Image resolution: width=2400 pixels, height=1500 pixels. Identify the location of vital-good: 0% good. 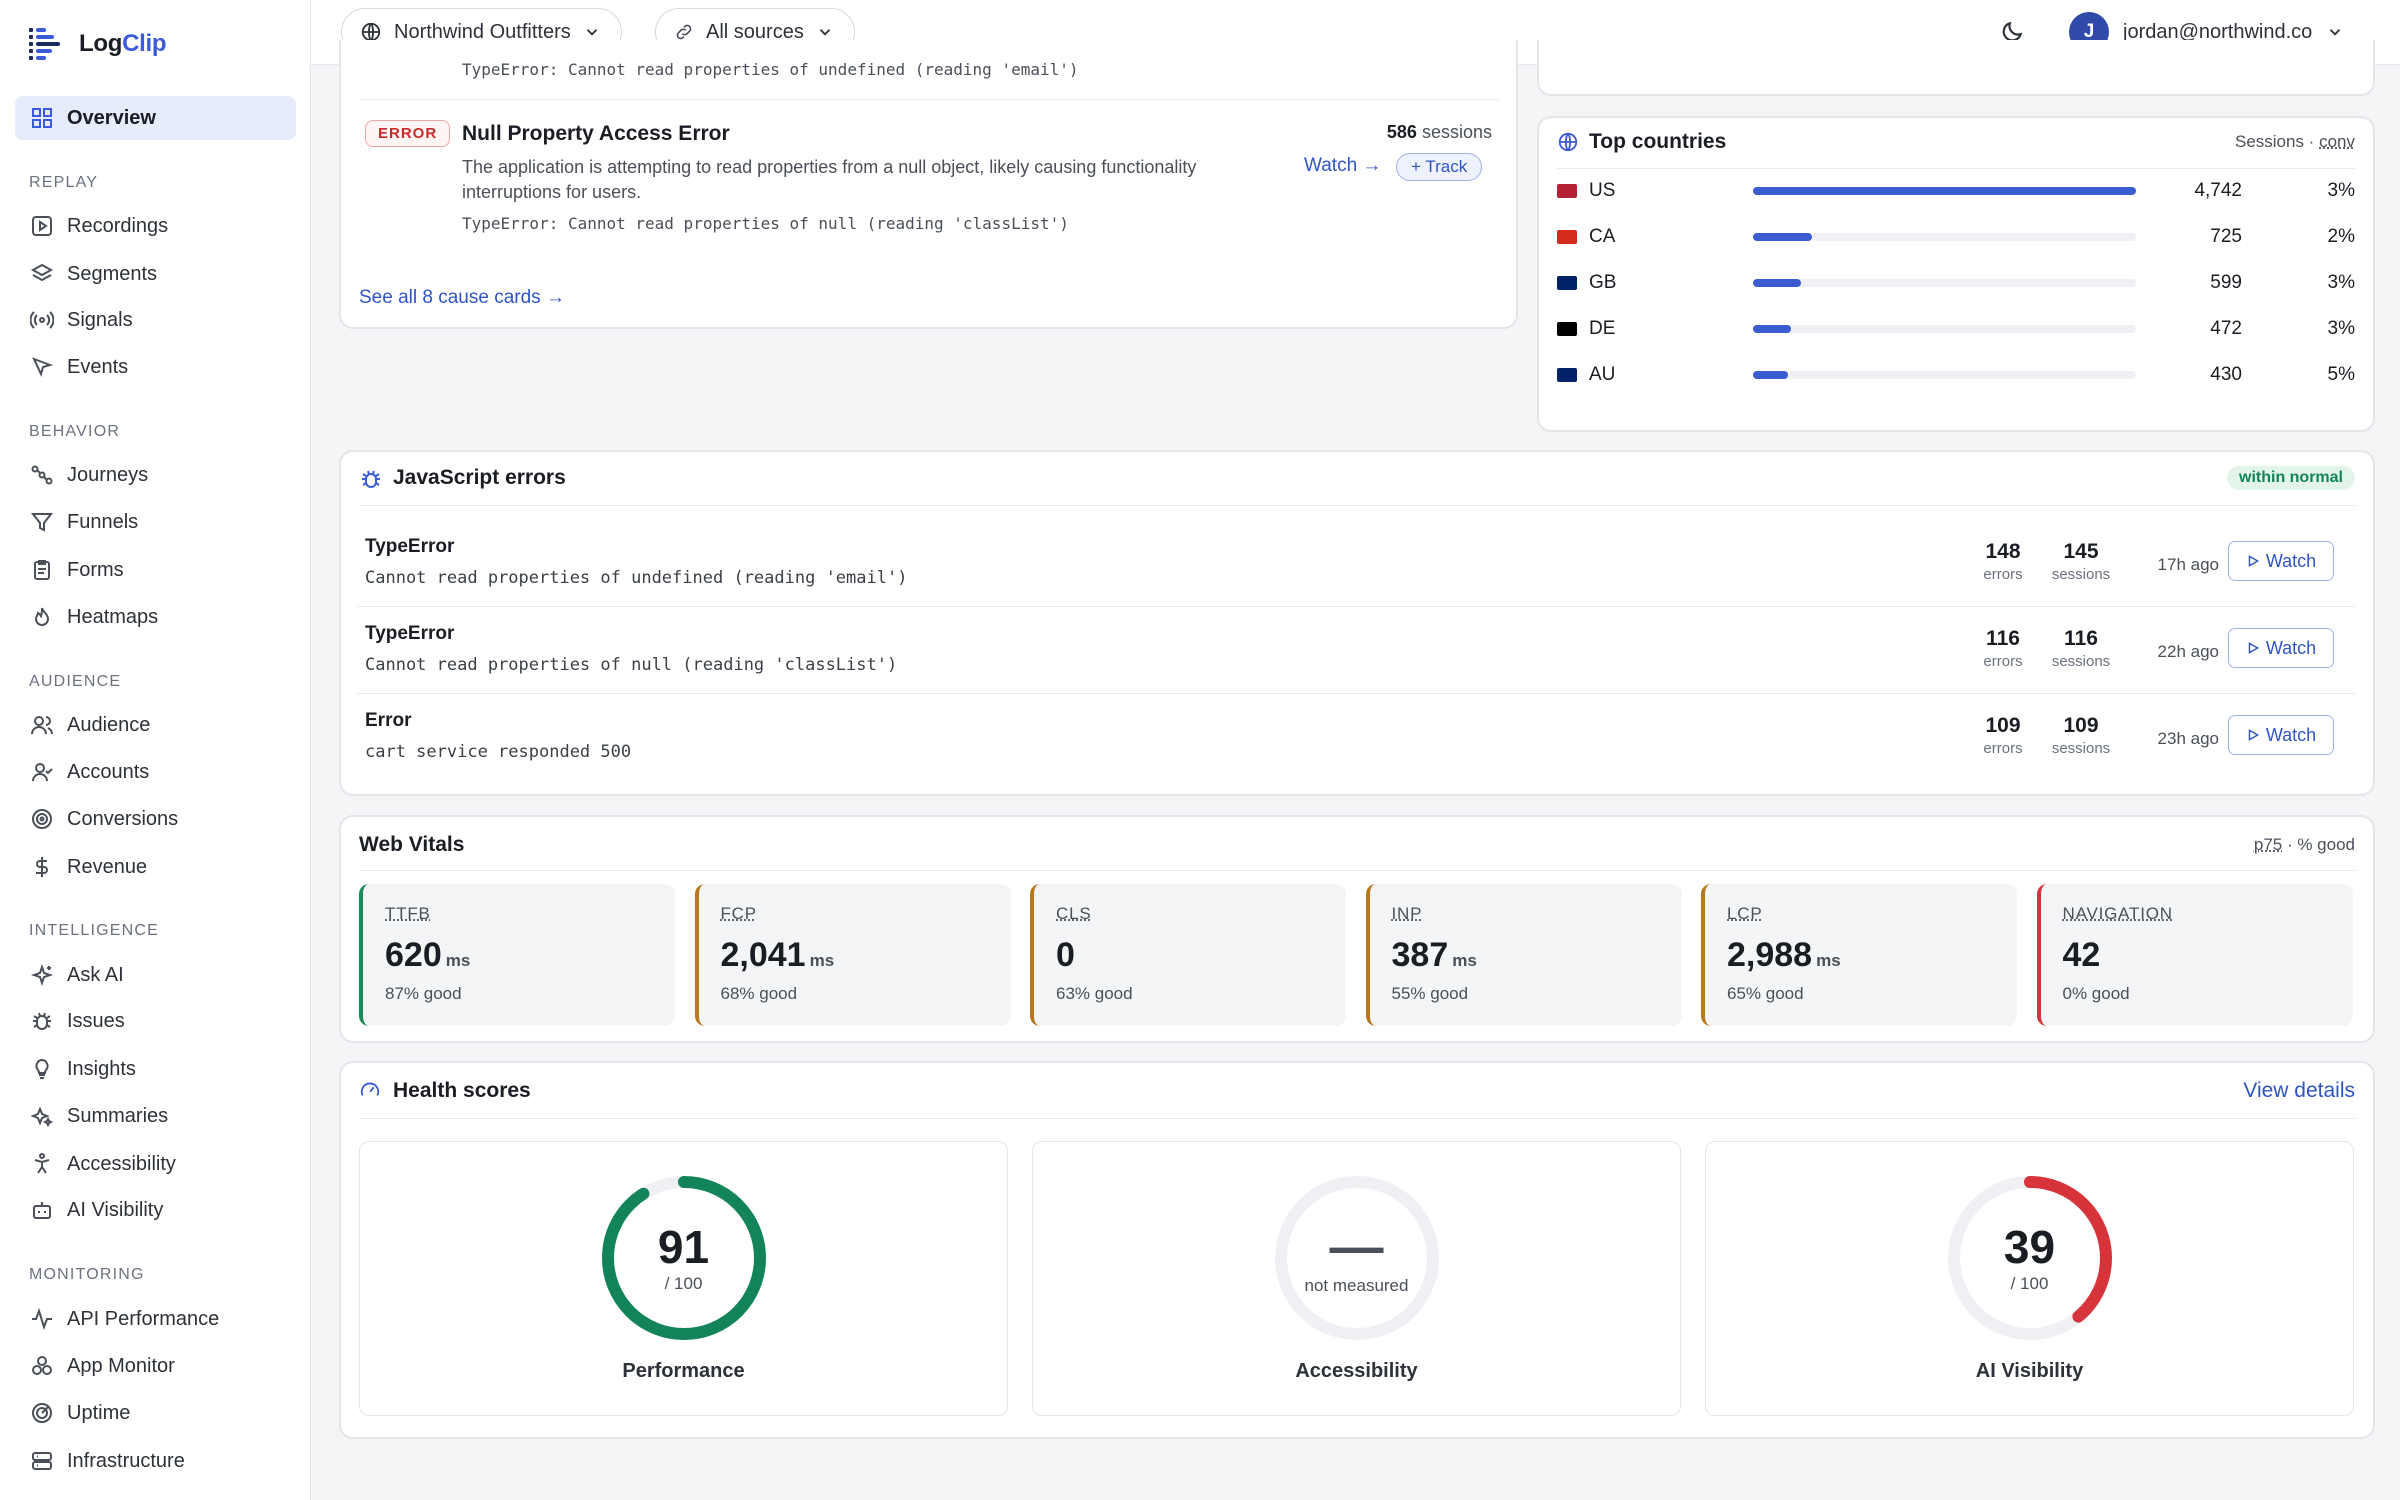
(2096, 993).